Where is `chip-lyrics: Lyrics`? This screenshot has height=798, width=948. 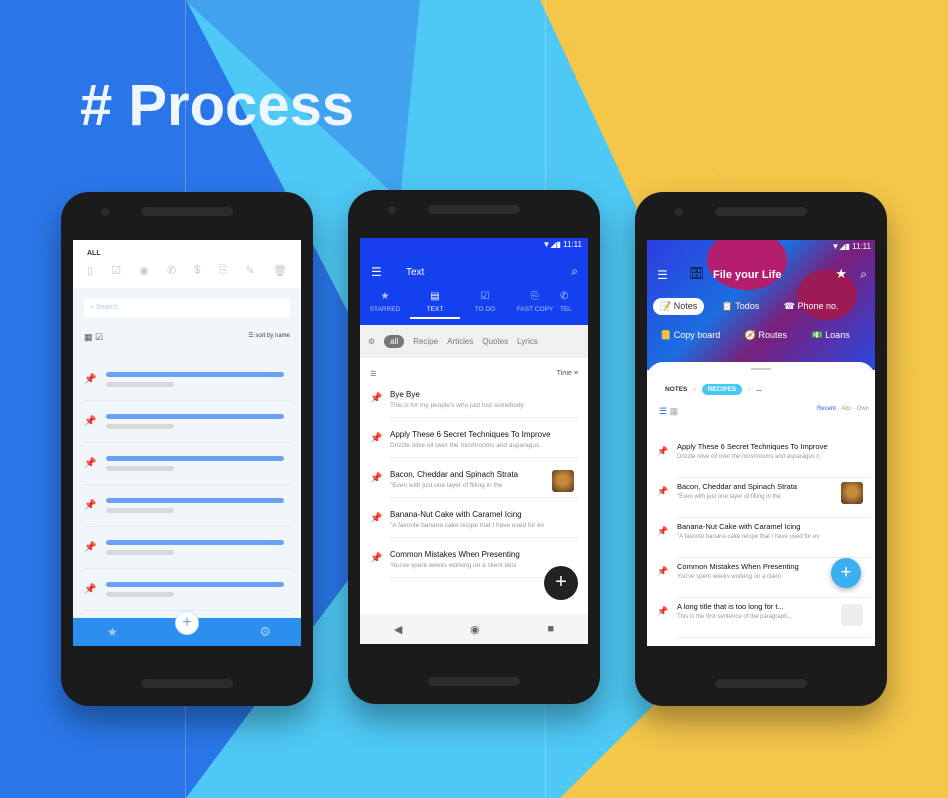 chip-lyrics: Lyrics is located at coordinates (527, 341).